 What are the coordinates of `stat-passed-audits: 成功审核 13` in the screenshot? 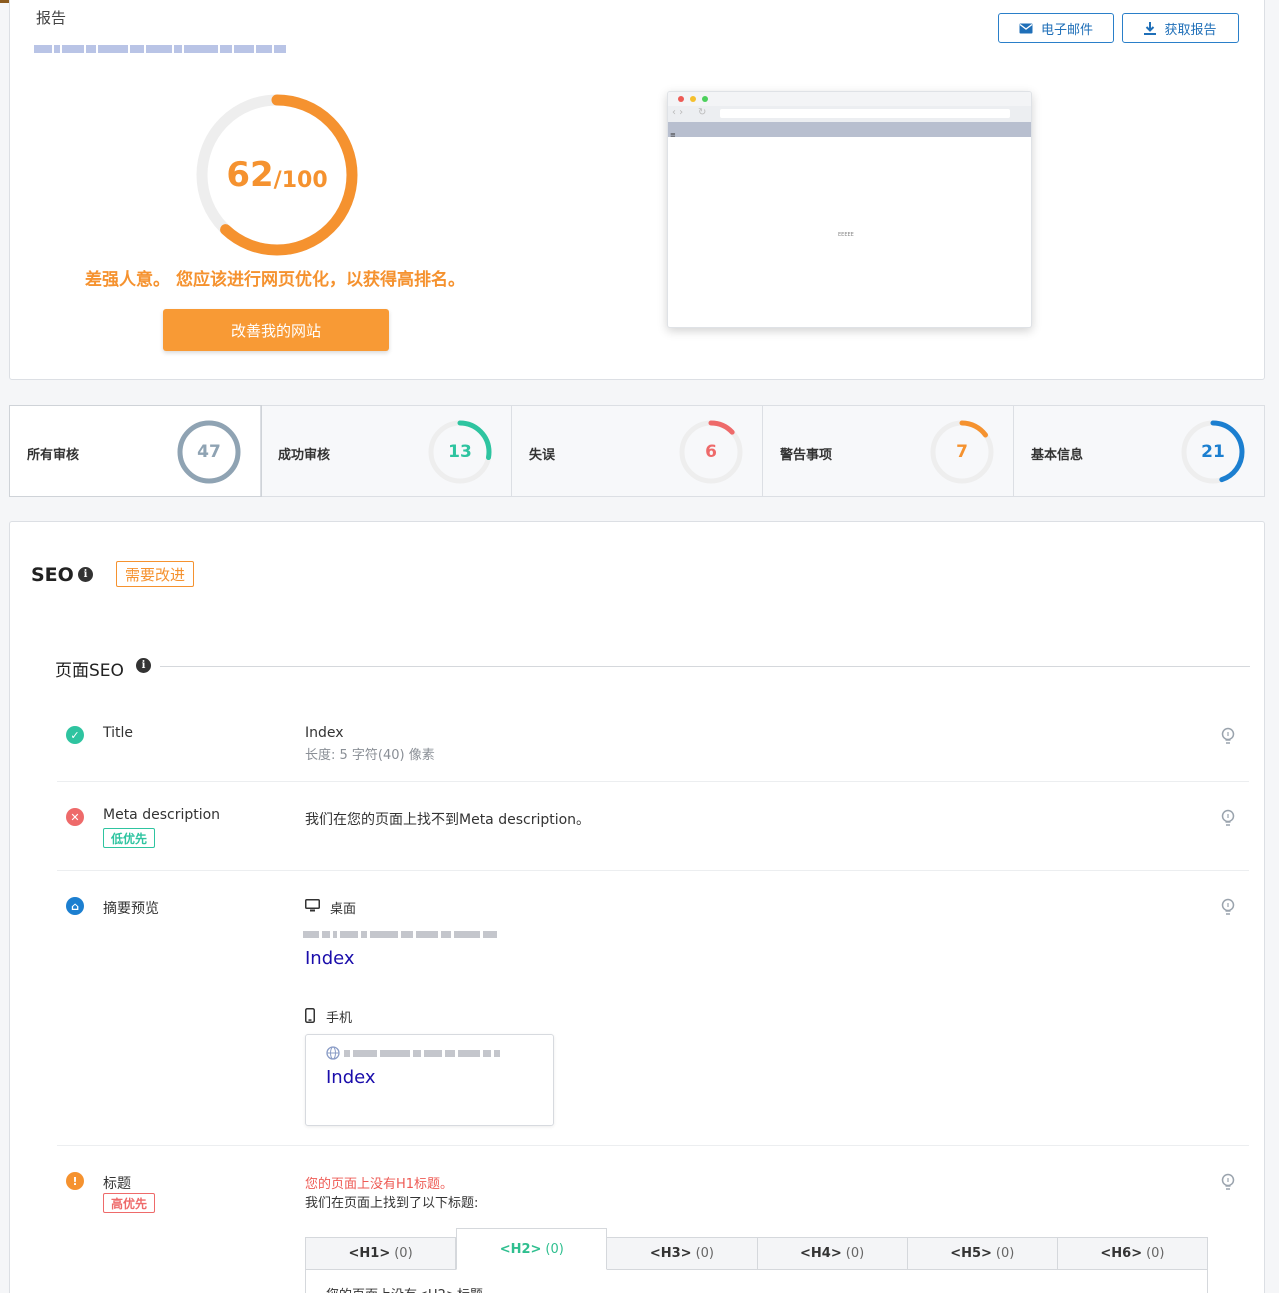 It's located at (386, 451).